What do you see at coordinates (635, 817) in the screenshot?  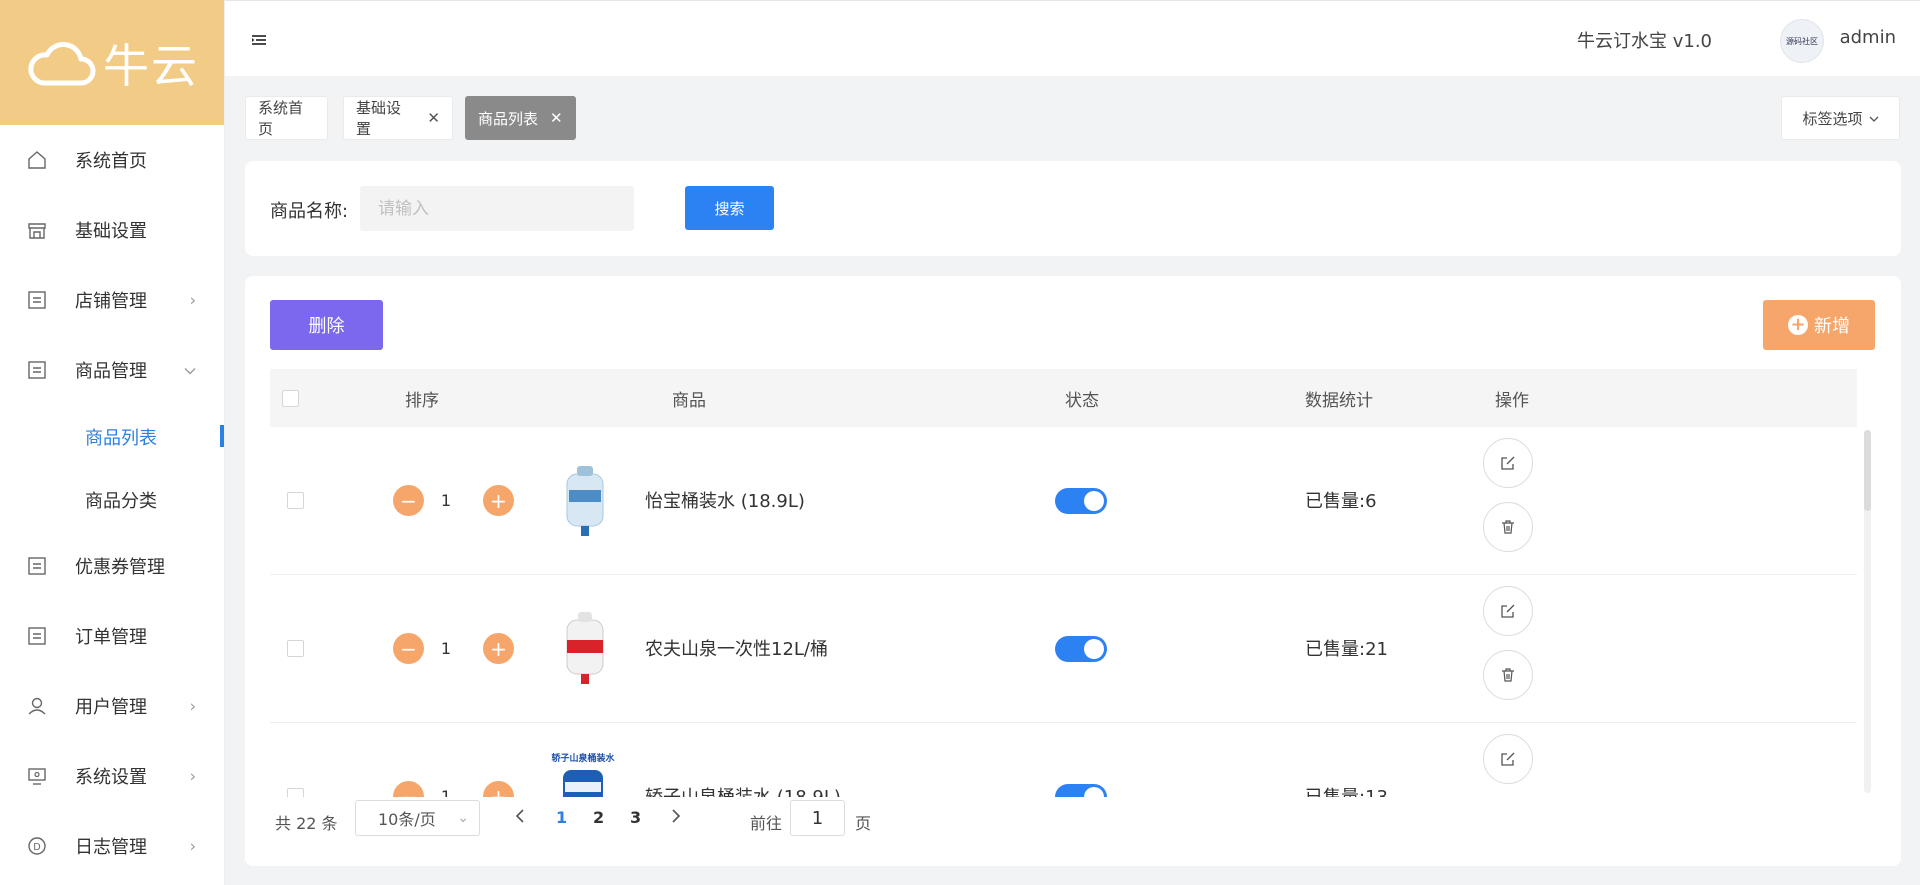 I see `page-number: 3` at bounding box center [635, 817].